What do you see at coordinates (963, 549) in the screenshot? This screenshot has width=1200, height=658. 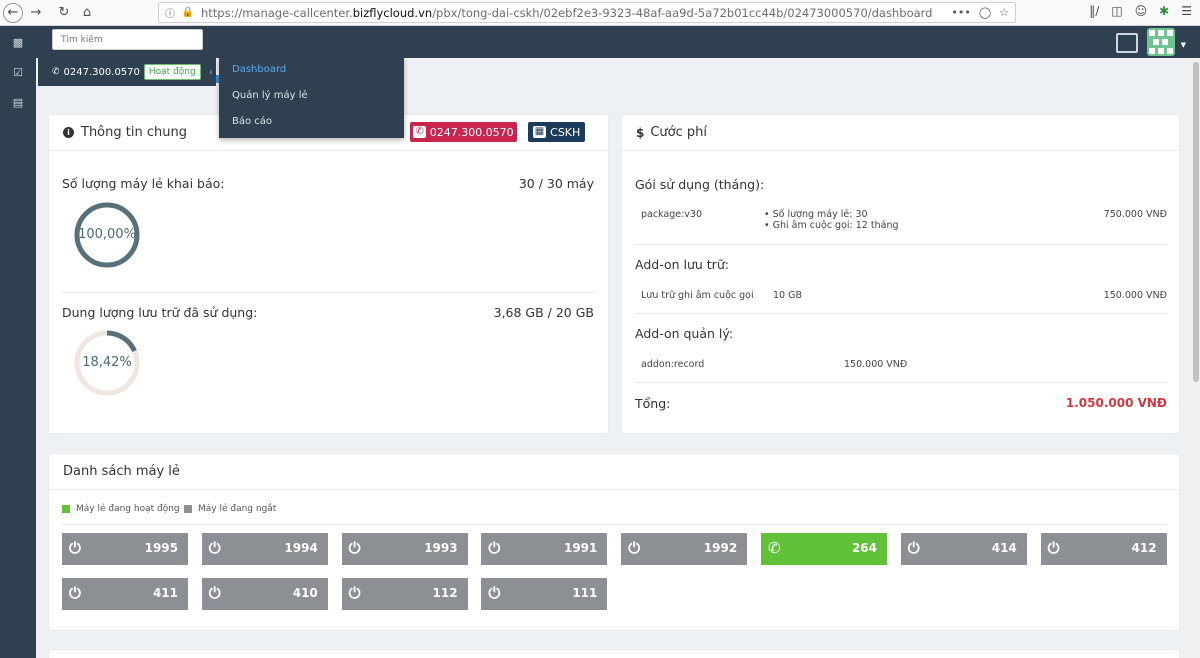 I see `extension-tile: ⏻ 414` at bounding box center [963, 549].